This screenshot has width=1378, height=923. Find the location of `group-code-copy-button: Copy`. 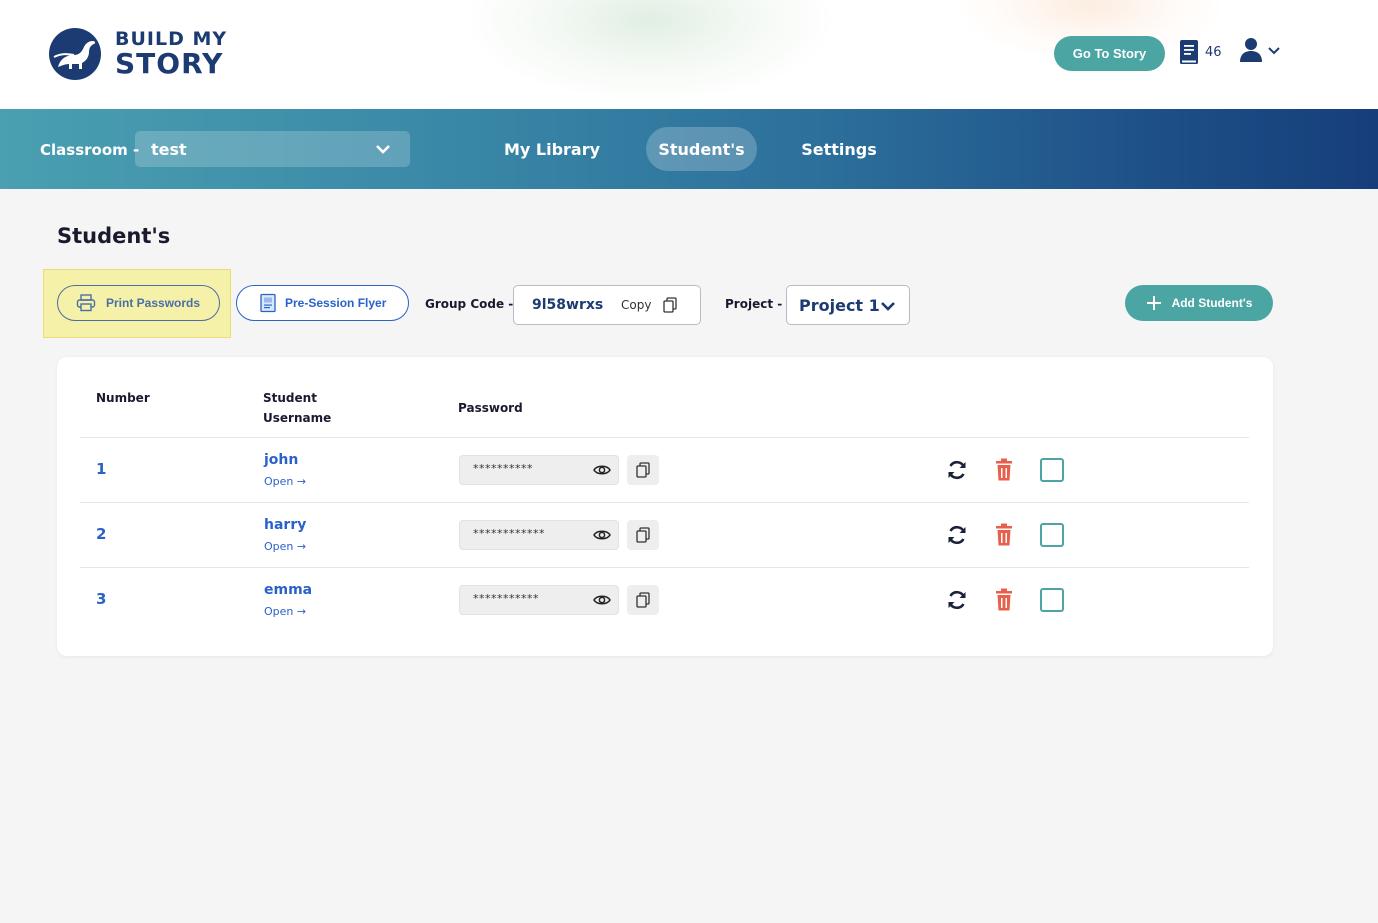

group-code-copy-button: Copy is located at coordinates (649, 305).